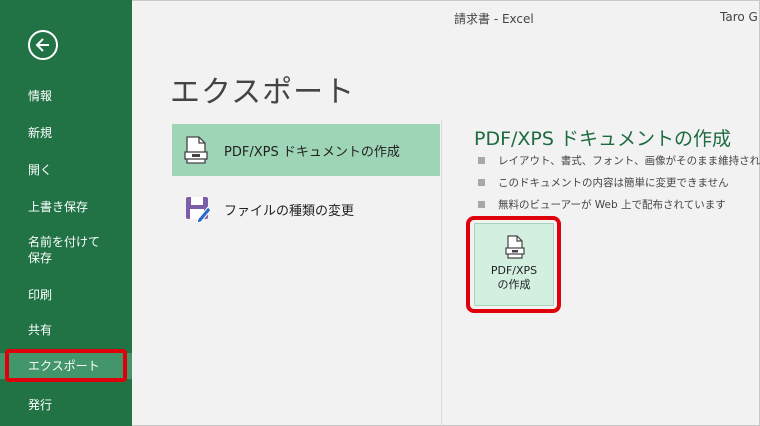 Image resolution: width=760 pixels, height=426 pixels. What do you see at coordinates (66, 295) in the screenshot?
I see `sidebar-item-print: 印刷` at bounding box center [66, 295].